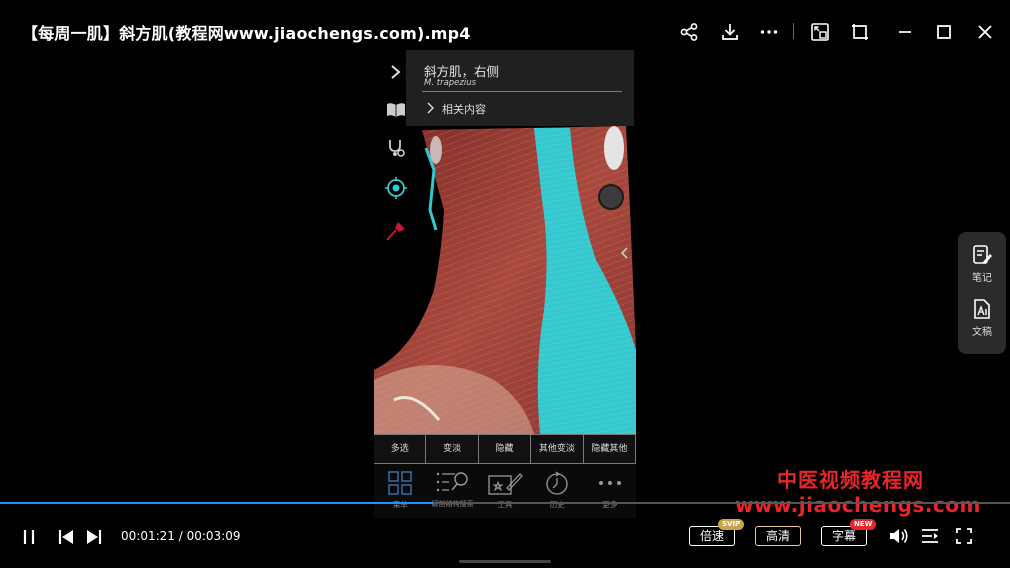  Describe the element at coordinates (557, 483) in the screenshot. I see `history-icon` at that location.